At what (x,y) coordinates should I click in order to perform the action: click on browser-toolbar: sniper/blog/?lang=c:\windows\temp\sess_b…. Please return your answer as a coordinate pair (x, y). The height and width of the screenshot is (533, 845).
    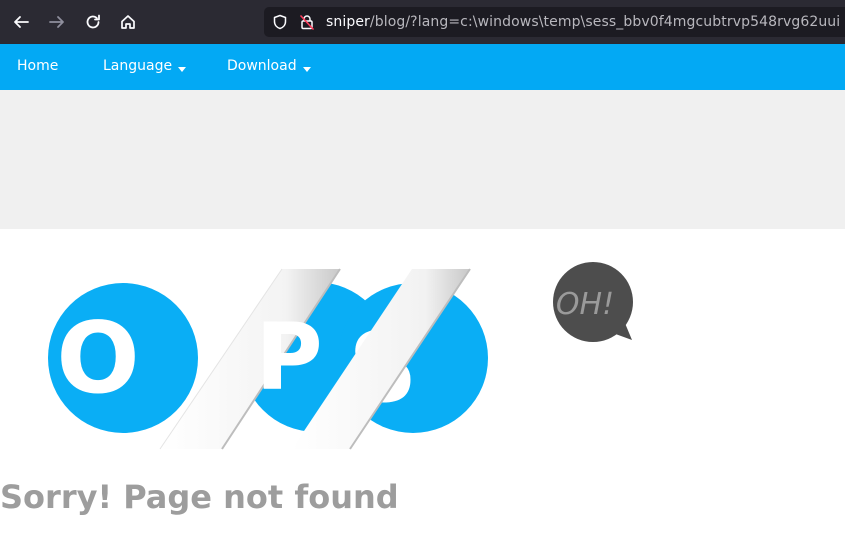
    Looking at the image, I should click on (422, 22).